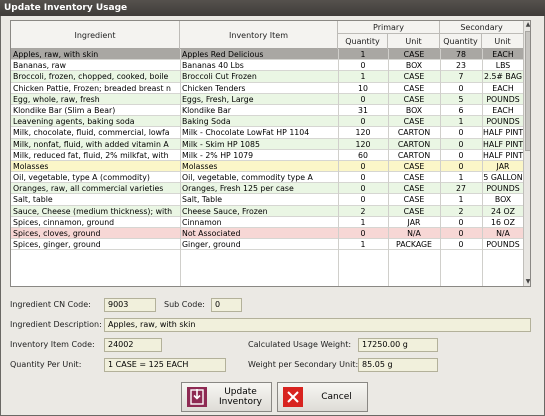 The image size is (545, 416). I want to click on secondary-unit-cell: BOX, so click(503, 200).